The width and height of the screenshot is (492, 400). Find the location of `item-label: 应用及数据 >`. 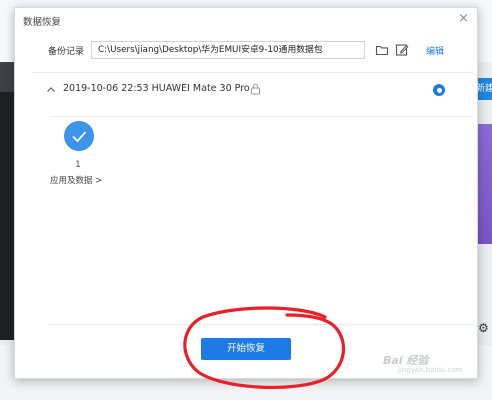

item-label: 应用及数据 > is located at coordinates (76, 180).